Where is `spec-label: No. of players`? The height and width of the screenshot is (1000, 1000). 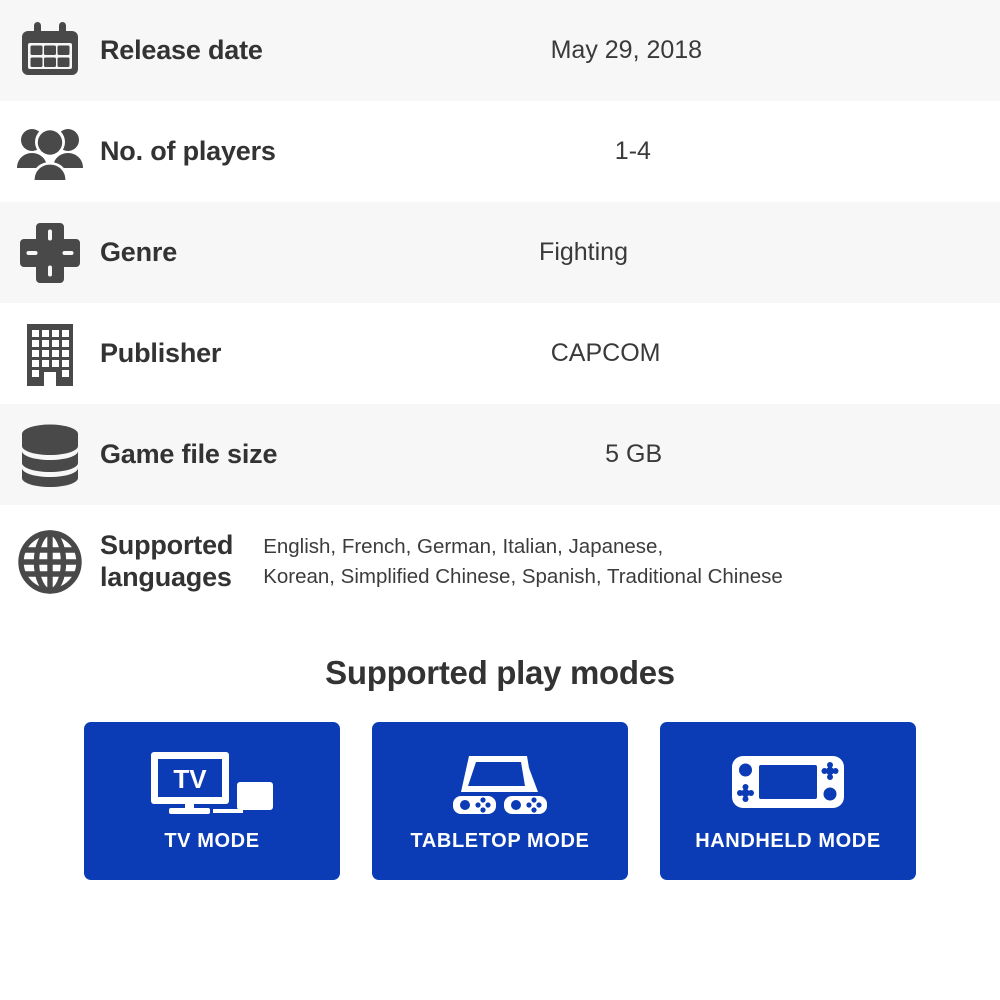
spec-label: No. of players is located at coordinates (188, 150).